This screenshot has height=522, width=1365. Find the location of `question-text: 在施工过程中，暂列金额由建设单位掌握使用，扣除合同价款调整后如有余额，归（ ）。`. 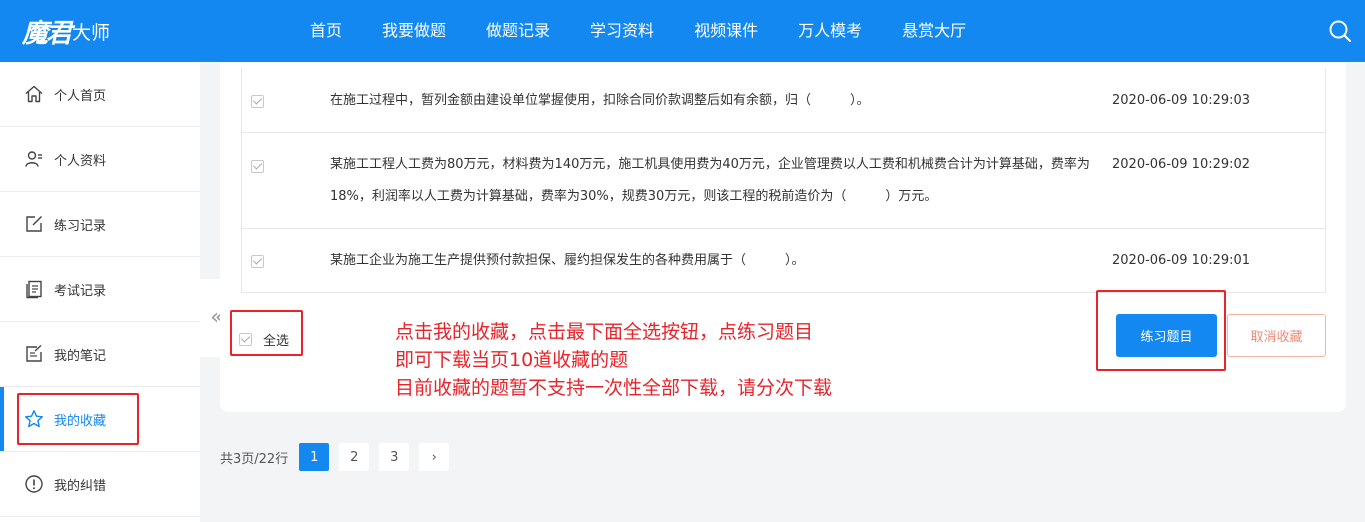

question-text: 在施工过程中，暂列金额由建设单位掌握使用，扣除合同价款调整后如有余额，归（ ）。 is located at coordinates (710, 101).